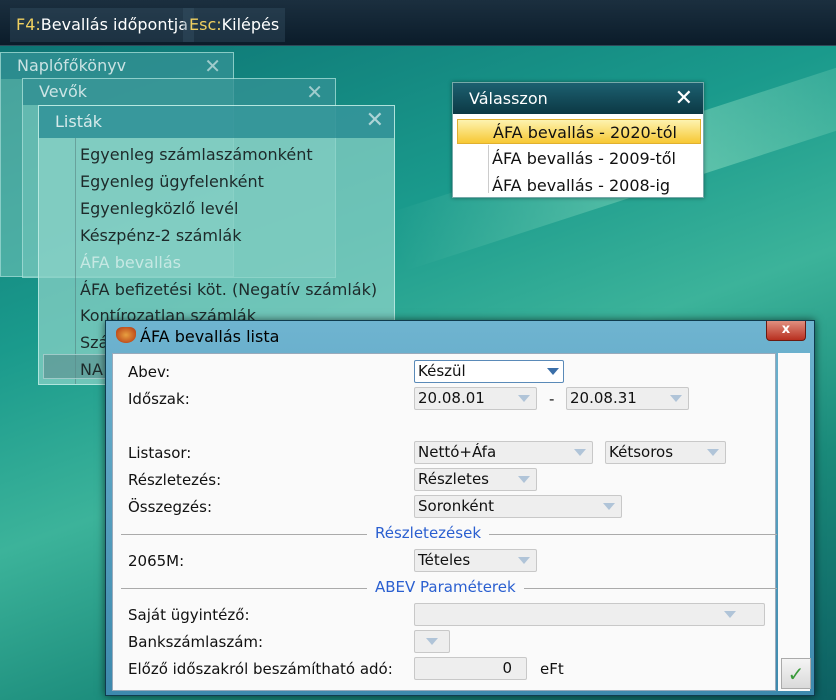 The image size is (836, 700). What do you see at coordinates (126, 335) in the screenshot?
I see `app-icon` at bounding box center [126, 335].